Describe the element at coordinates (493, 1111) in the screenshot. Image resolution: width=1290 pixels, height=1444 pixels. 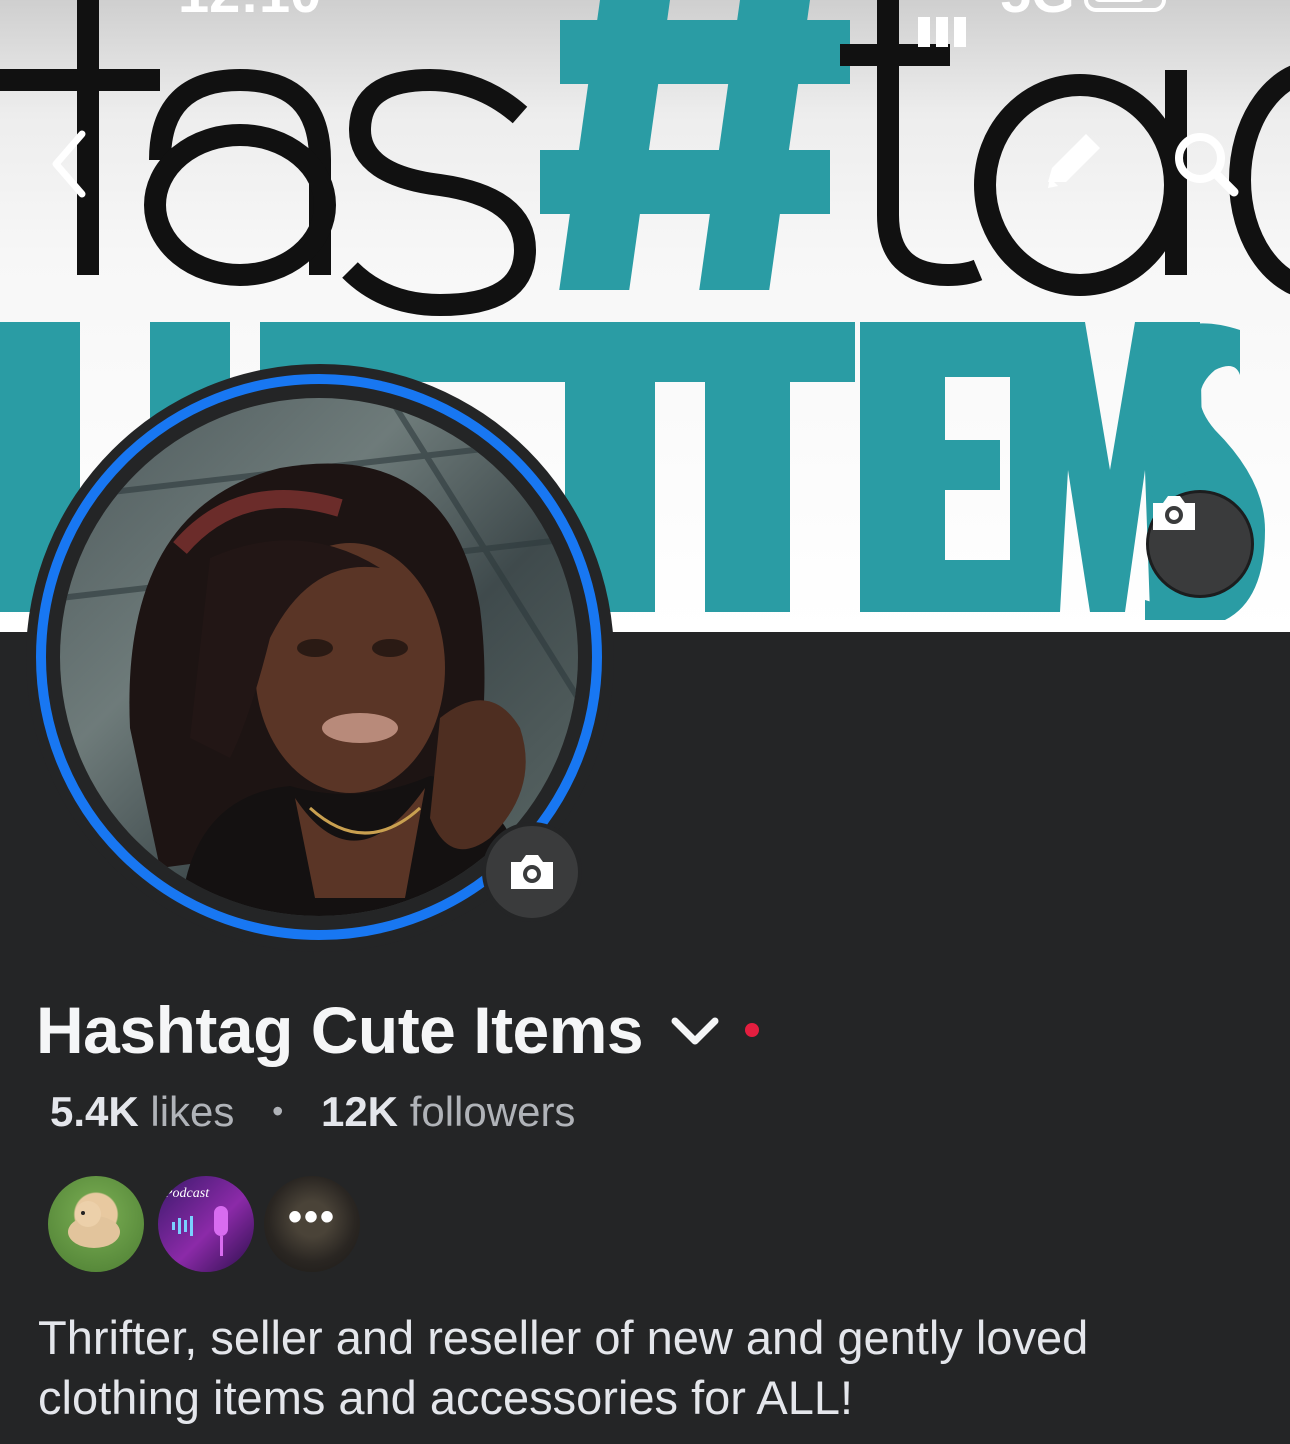
I see `followers-label: followers` at that location.